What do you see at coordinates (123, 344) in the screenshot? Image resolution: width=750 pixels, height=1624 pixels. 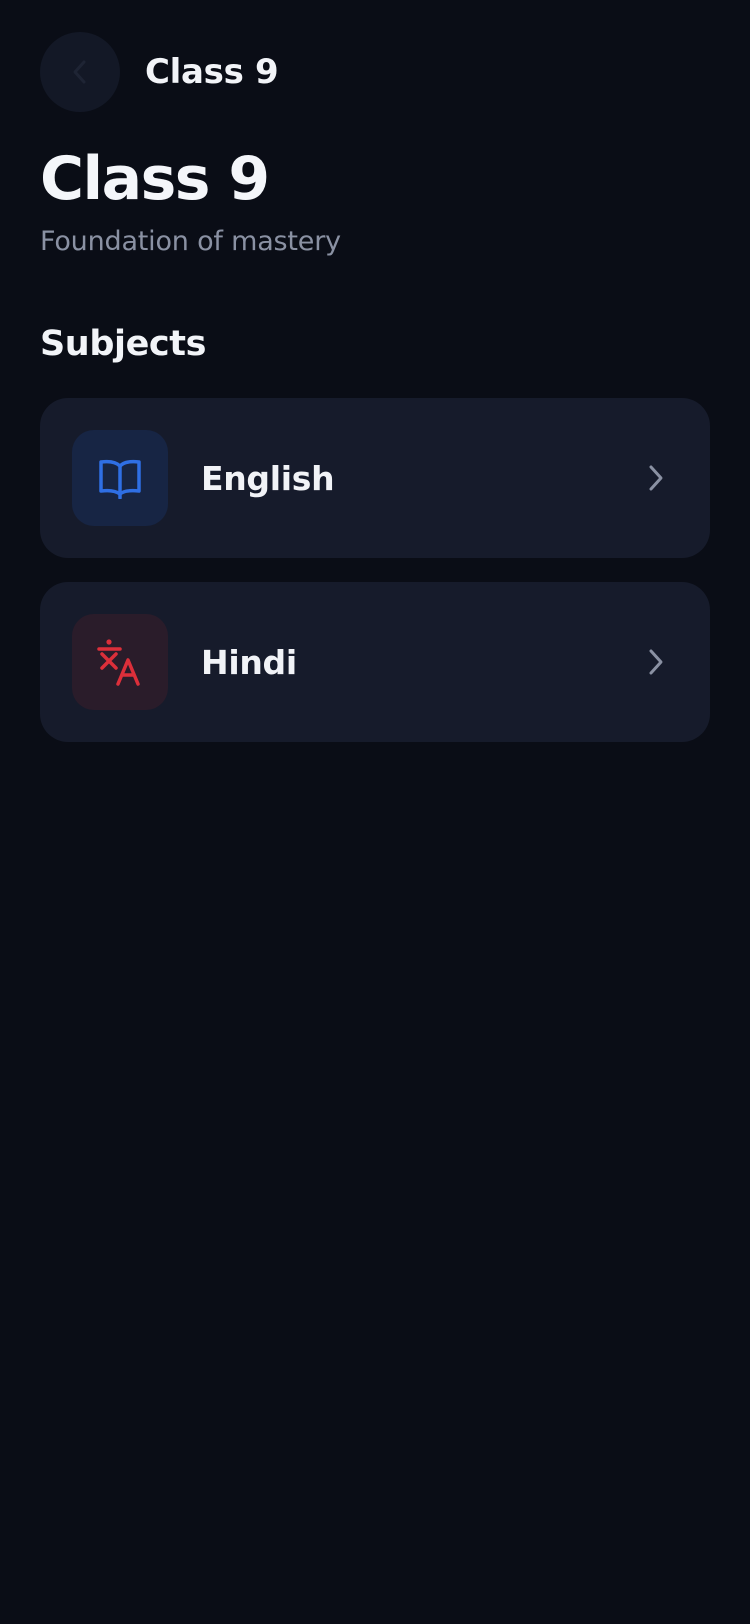 I see `section-heading-subjects: Subjects` at bounding box center [123, 344].